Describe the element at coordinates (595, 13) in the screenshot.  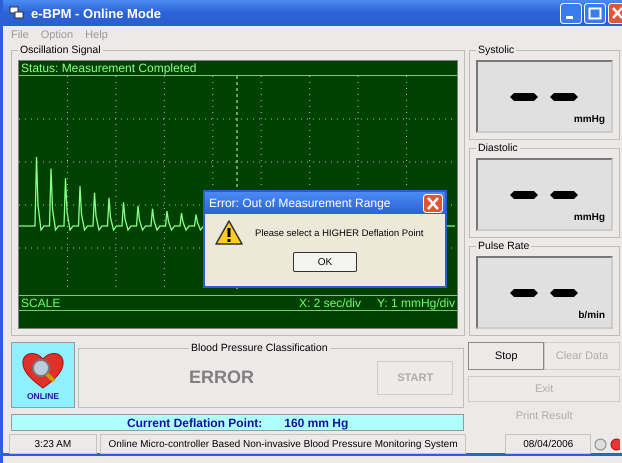
I see `maximize-button` at that location.